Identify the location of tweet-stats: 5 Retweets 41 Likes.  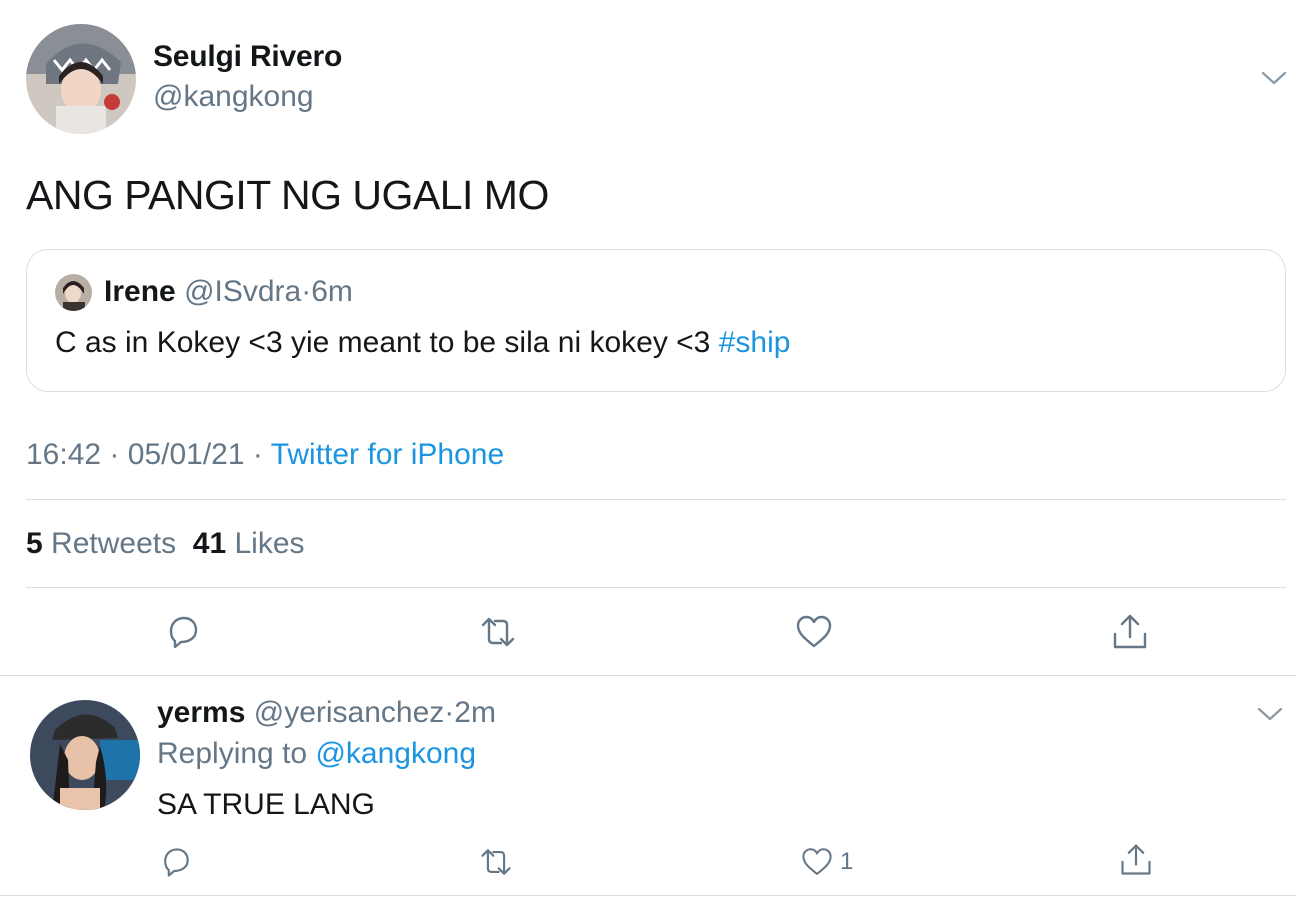
(165, 544).